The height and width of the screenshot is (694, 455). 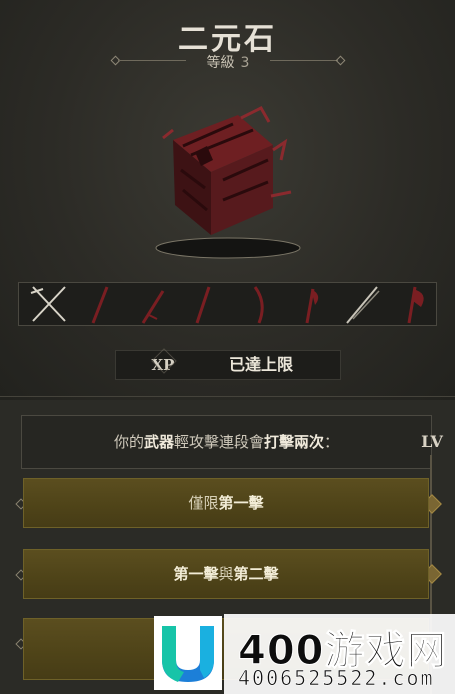 I want to click on item-level: 等級 3, so click(x=228, y=62).